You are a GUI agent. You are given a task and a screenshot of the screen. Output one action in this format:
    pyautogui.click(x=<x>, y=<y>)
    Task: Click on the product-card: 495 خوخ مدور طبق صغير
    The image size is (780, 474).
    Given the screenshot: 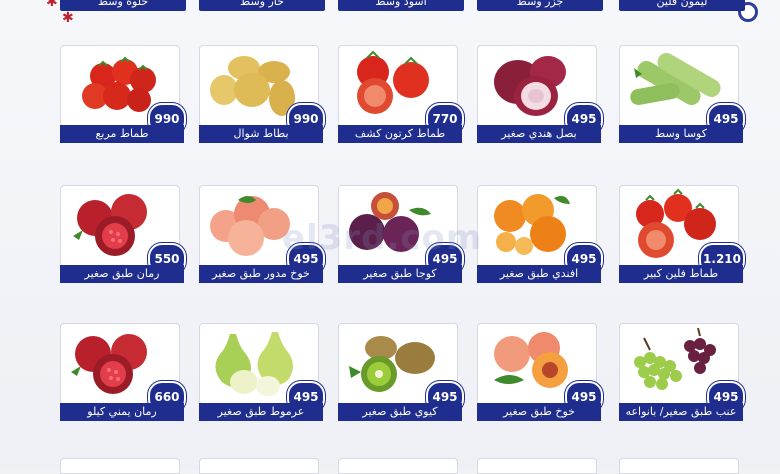 What is the action you would take?
    pyautogui.click(x=262, y=235)
    